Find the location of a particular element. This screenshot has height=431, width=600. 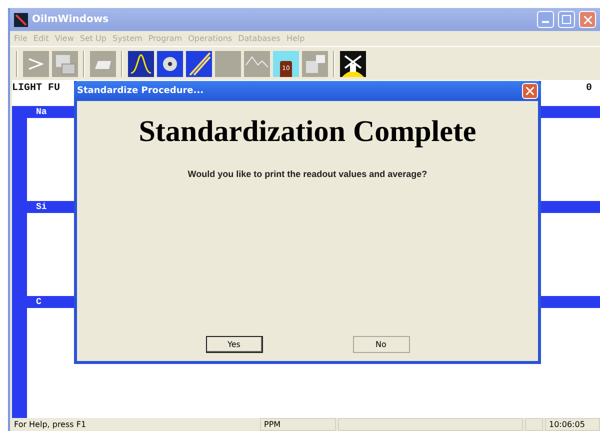

menu-item: System is located at coordinates (127, 38).